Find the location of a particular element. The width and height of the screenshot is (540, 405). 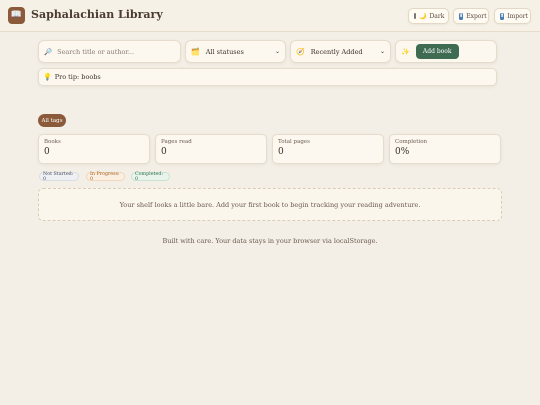

stat-label: Completion is located at coordinates (411, 142).